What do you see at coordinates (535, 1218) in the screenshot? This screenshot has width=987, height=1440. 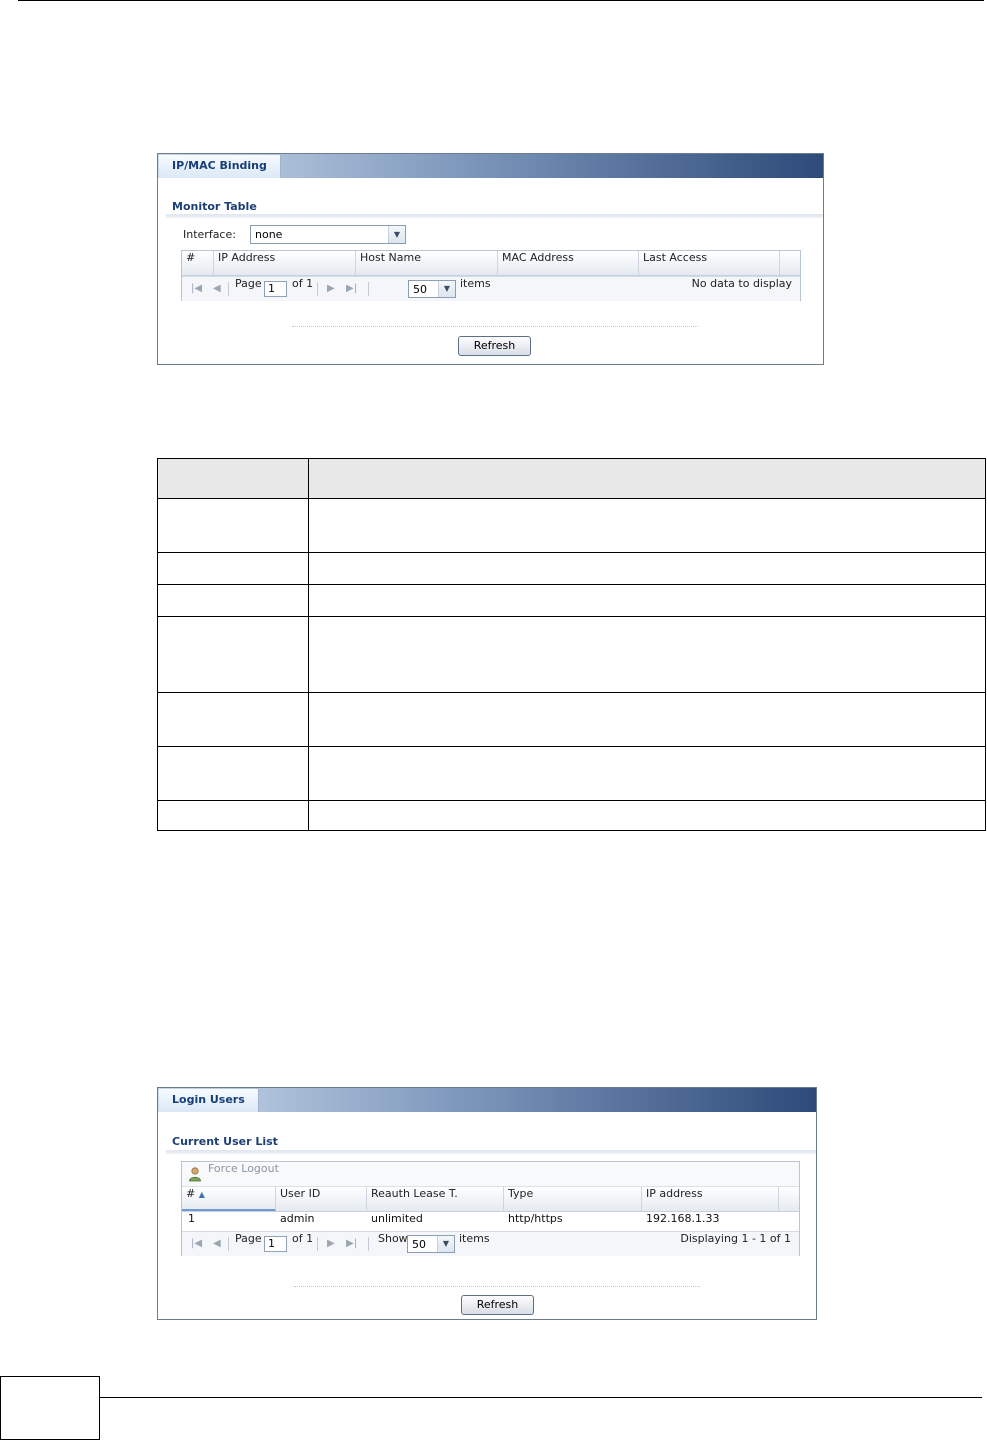 I see `cell-type: http/https` at bounding box center [535, 1218].